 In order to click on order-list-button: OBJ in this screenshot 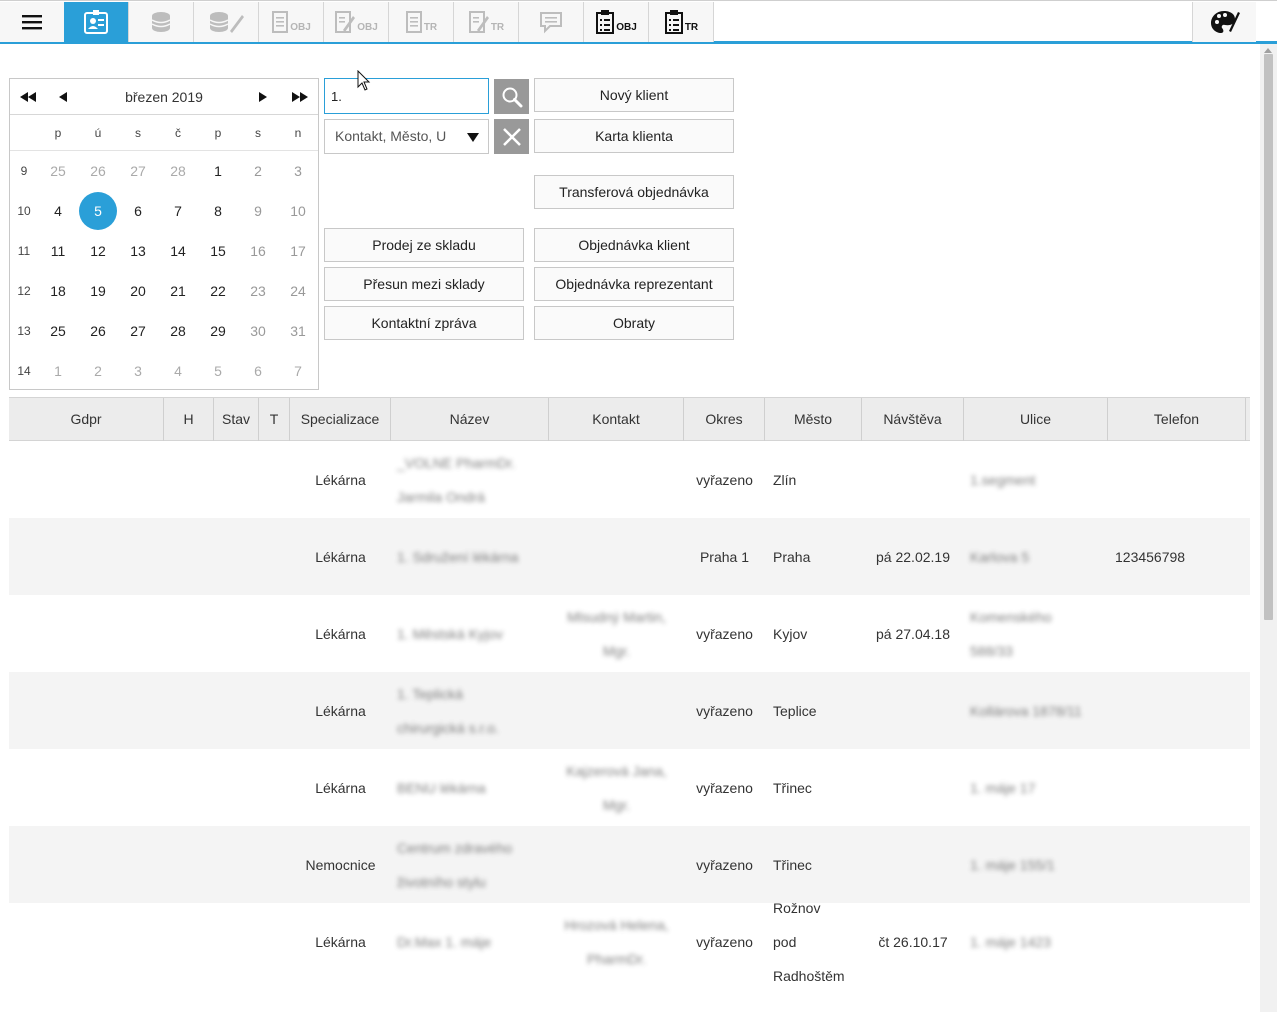, I will do `click(616, 22)`.